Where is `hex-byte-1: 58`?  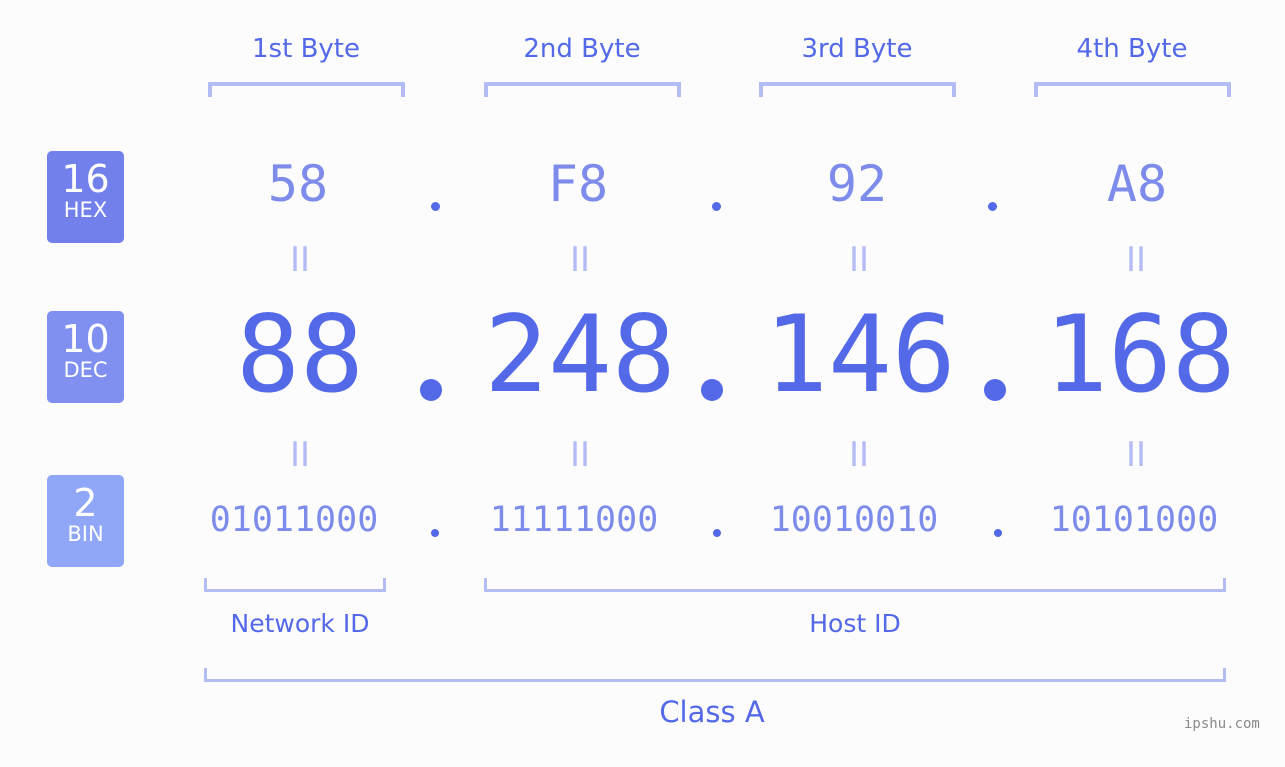 hex-byte-1: 58 is located at coordinates (298, 184).